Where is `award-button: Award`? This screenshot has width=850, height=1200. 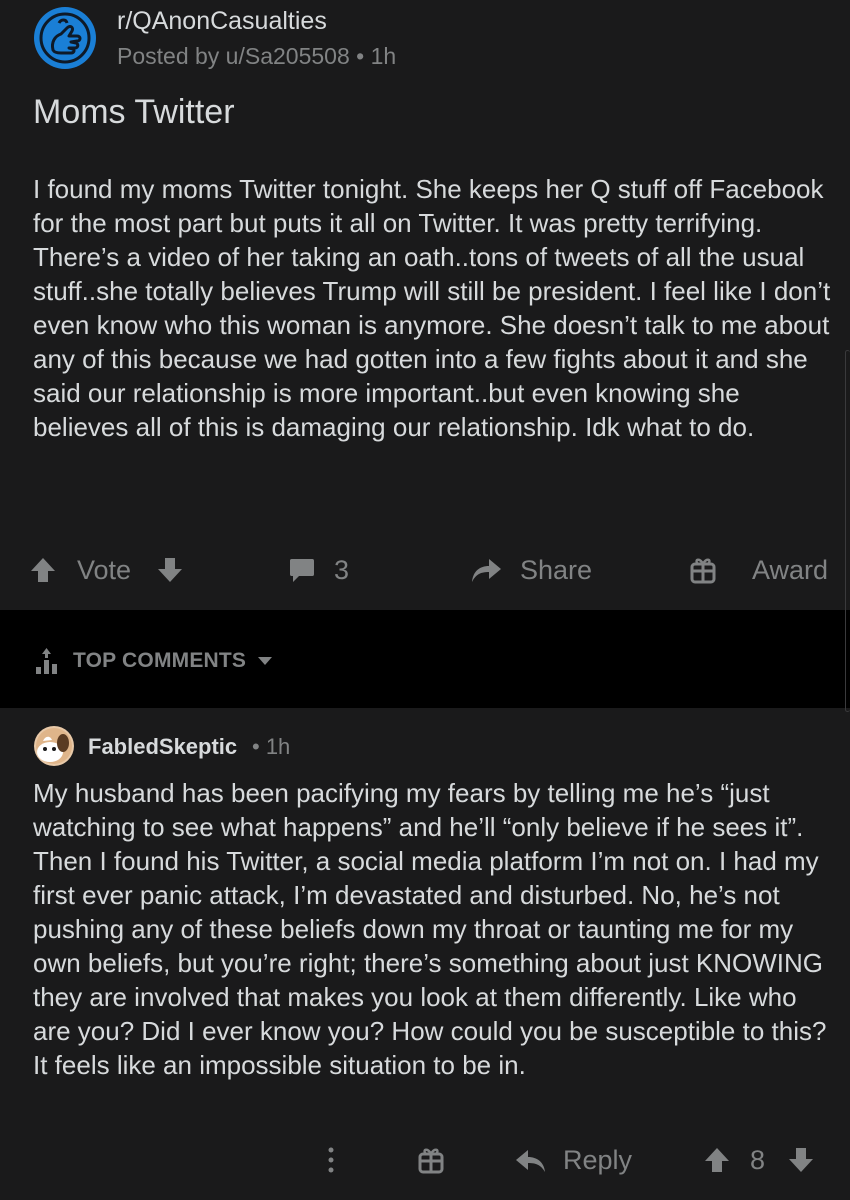
award-button: Award is located at coordinates (759, 570).